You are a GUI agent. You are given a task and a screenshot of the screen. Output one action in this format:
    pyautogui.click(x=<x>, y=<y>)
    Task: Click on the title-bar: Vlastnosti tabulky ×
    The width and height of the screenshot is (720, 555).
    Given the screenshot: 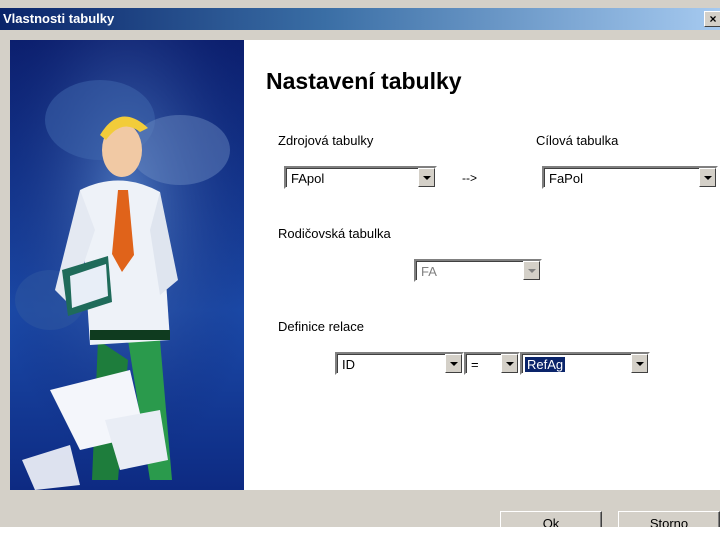 What is the action you would take?
    pyautogui.click(x=360, y=19)
    